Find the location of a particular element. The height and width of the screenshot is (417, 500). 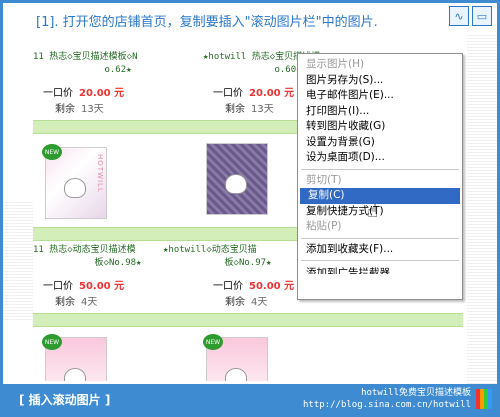

row-divider is located at coordinates (248, 320).